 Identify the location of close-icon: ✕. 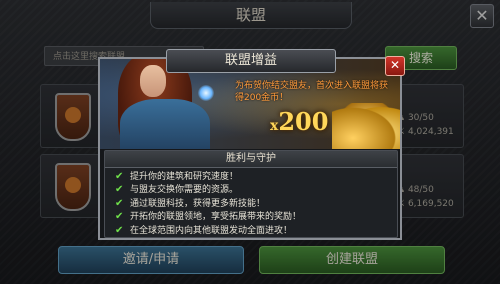
(395, 65).